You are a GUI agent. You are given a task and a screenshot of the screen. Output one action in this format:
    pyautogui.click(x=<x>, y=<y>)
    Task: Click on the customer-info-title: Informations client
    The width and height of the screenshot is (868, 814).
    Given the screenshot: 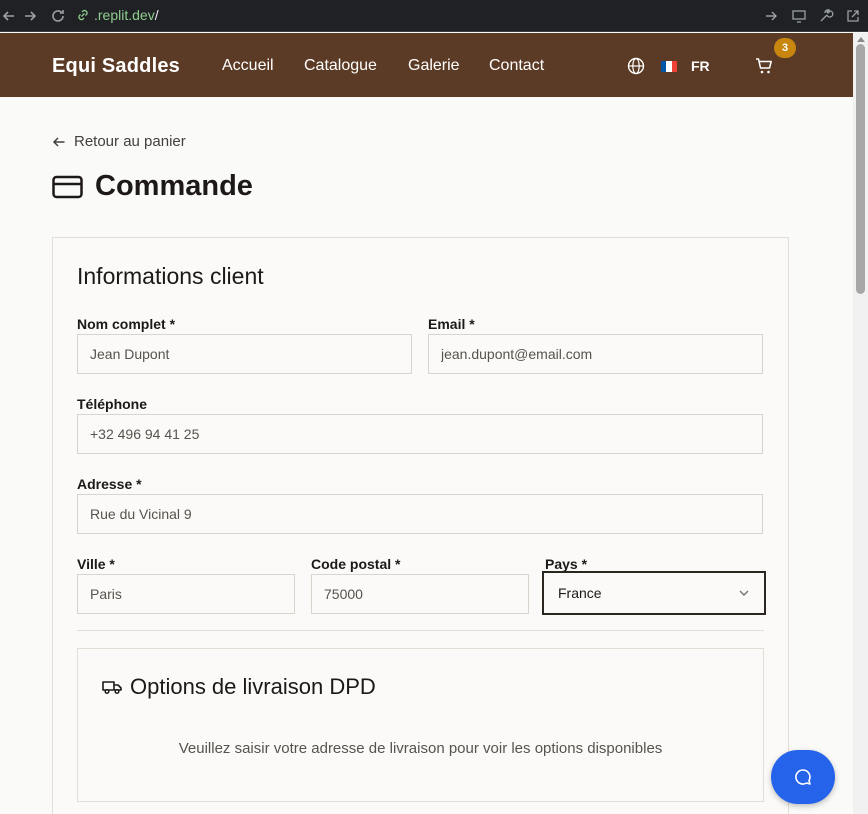 What is the action you would take?
    pyautogui.click(x=170, y=276)
    